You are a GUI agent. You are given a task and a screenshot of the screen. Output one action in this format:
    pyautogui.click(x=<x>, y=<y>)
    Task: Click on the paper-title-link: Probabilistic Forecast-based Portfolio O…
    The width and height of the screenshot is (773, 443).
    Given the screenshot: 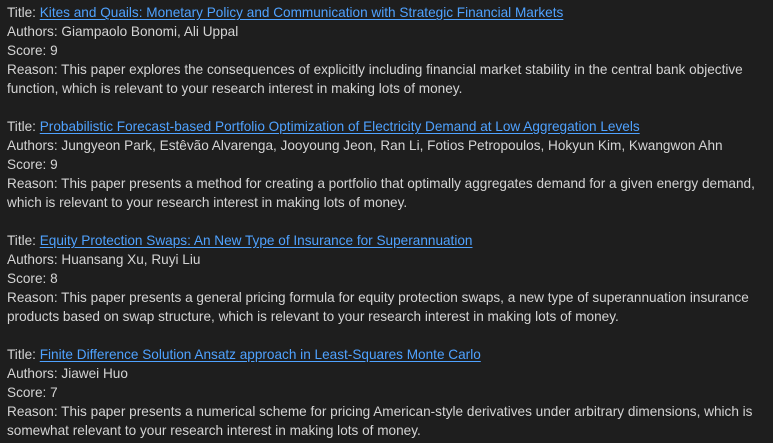 What is the action you would take?
    pyautogui.click(x=340, y=126)
    